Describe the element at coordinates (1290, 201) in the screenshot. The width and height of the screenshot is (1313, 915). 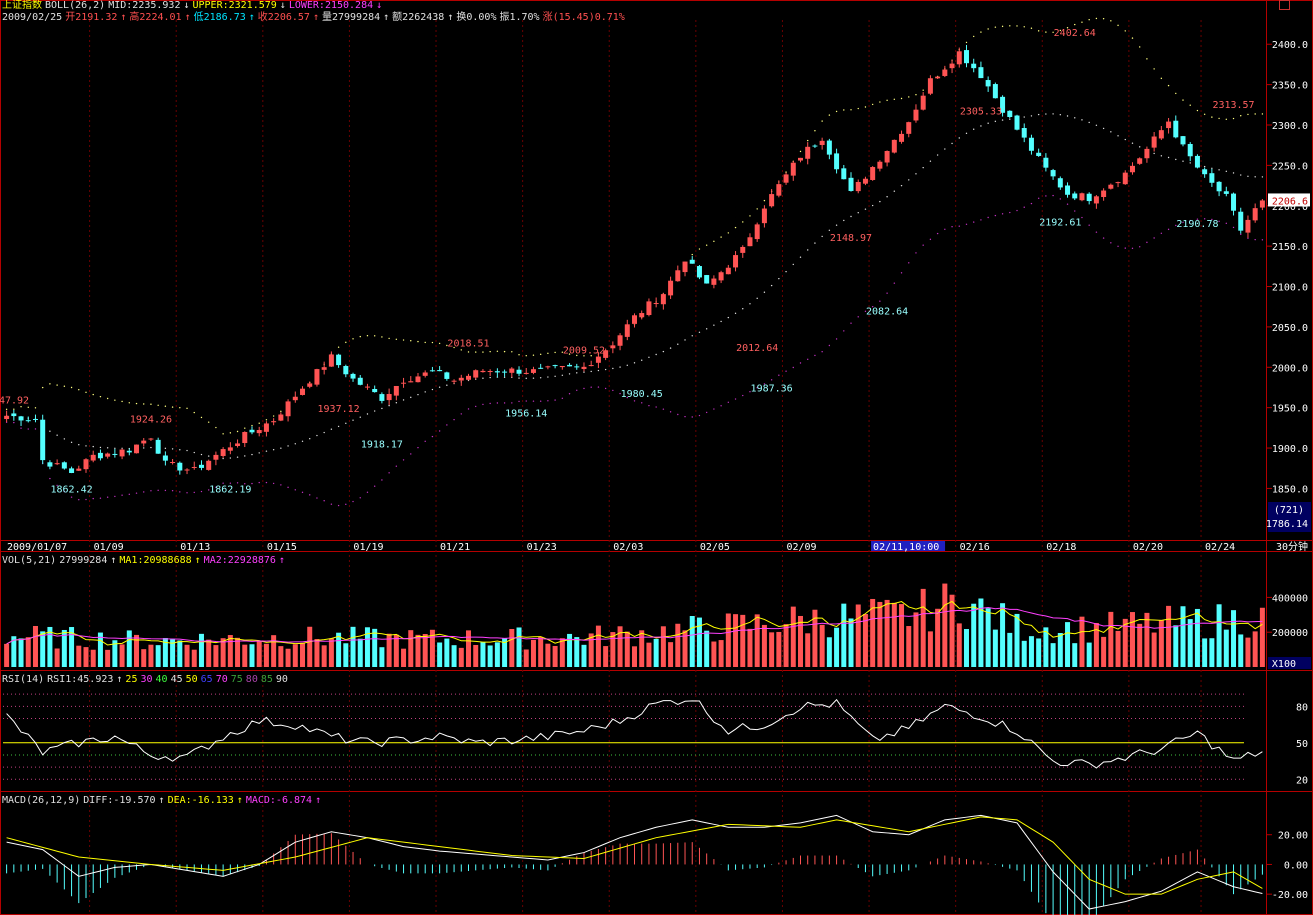
I see `current-price-text: 2206.6` at that location.